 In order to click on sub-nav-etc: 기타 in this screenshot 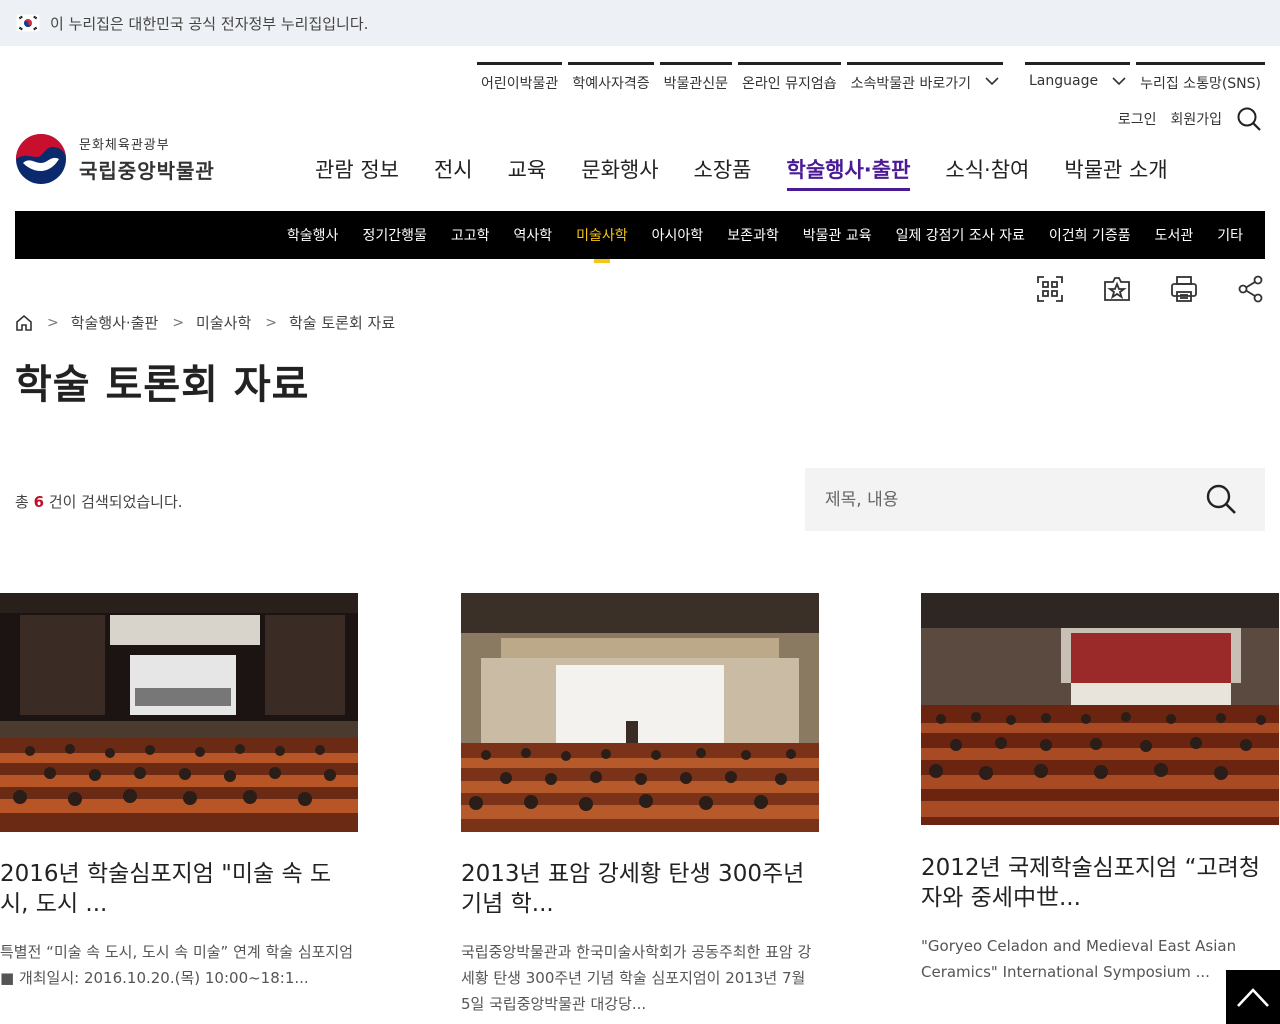, I will do `click(1230, 235)`.